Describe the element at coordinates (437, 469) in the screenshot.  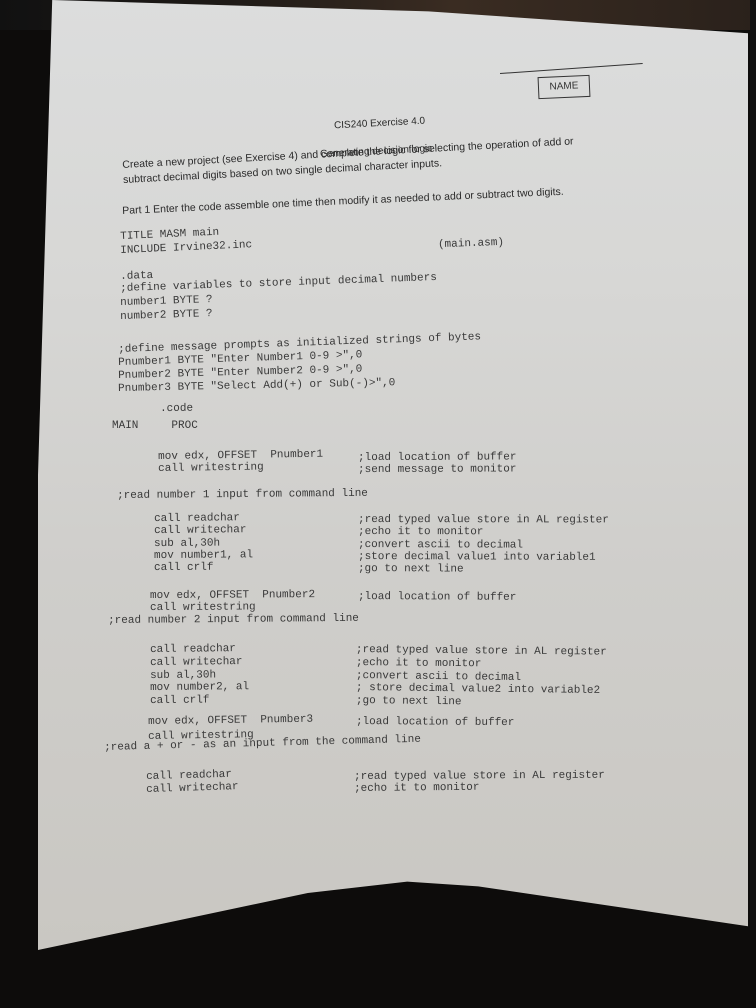
I see `code-comment: ;send message to monitor` at that location.